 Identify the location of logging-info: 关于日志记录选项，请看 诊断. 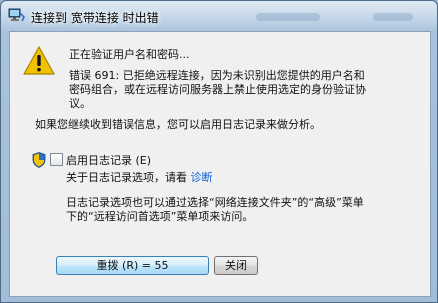
(139, 177).